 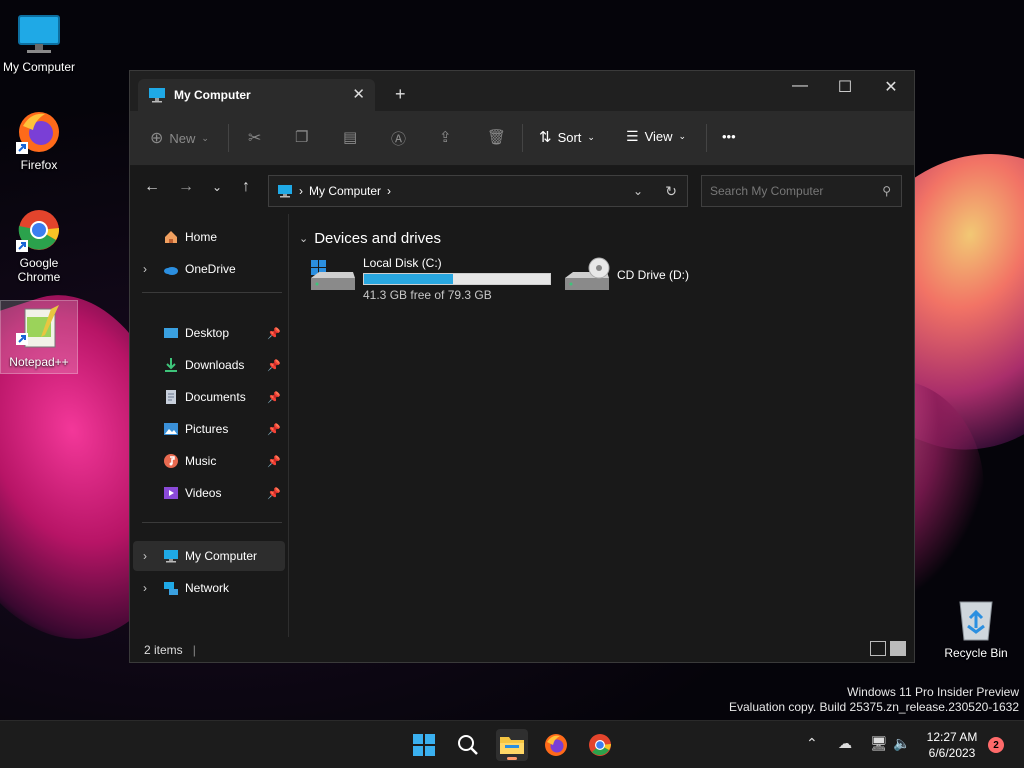 I want to click on desktop-icon-recycle-bin: Recycle Bin, so click(x=976, y=629).